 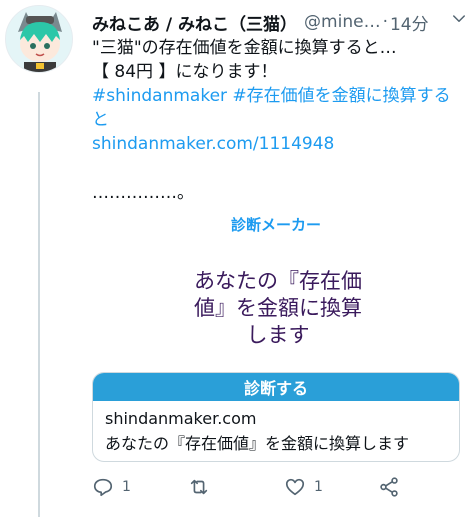 I want to click on card-image-line-1: あなたの『存在価, so click(x=278, y=281).